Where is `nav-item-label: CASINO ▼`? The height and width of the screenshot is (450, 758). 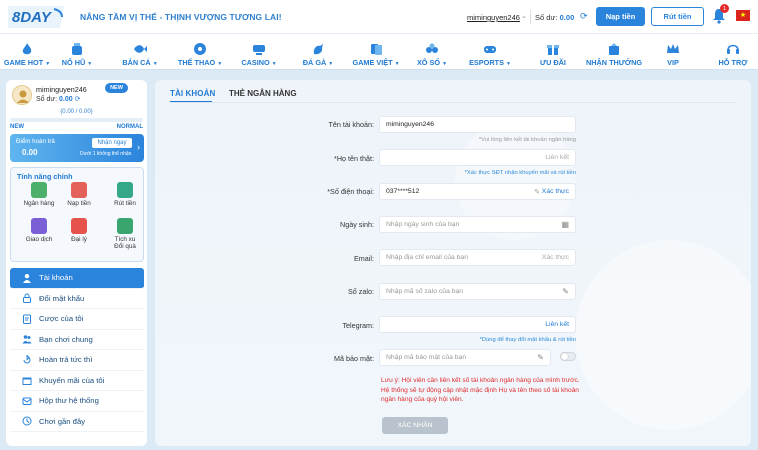 nav-item-label: CASINO ▼ is located at coordinates (258, 62).